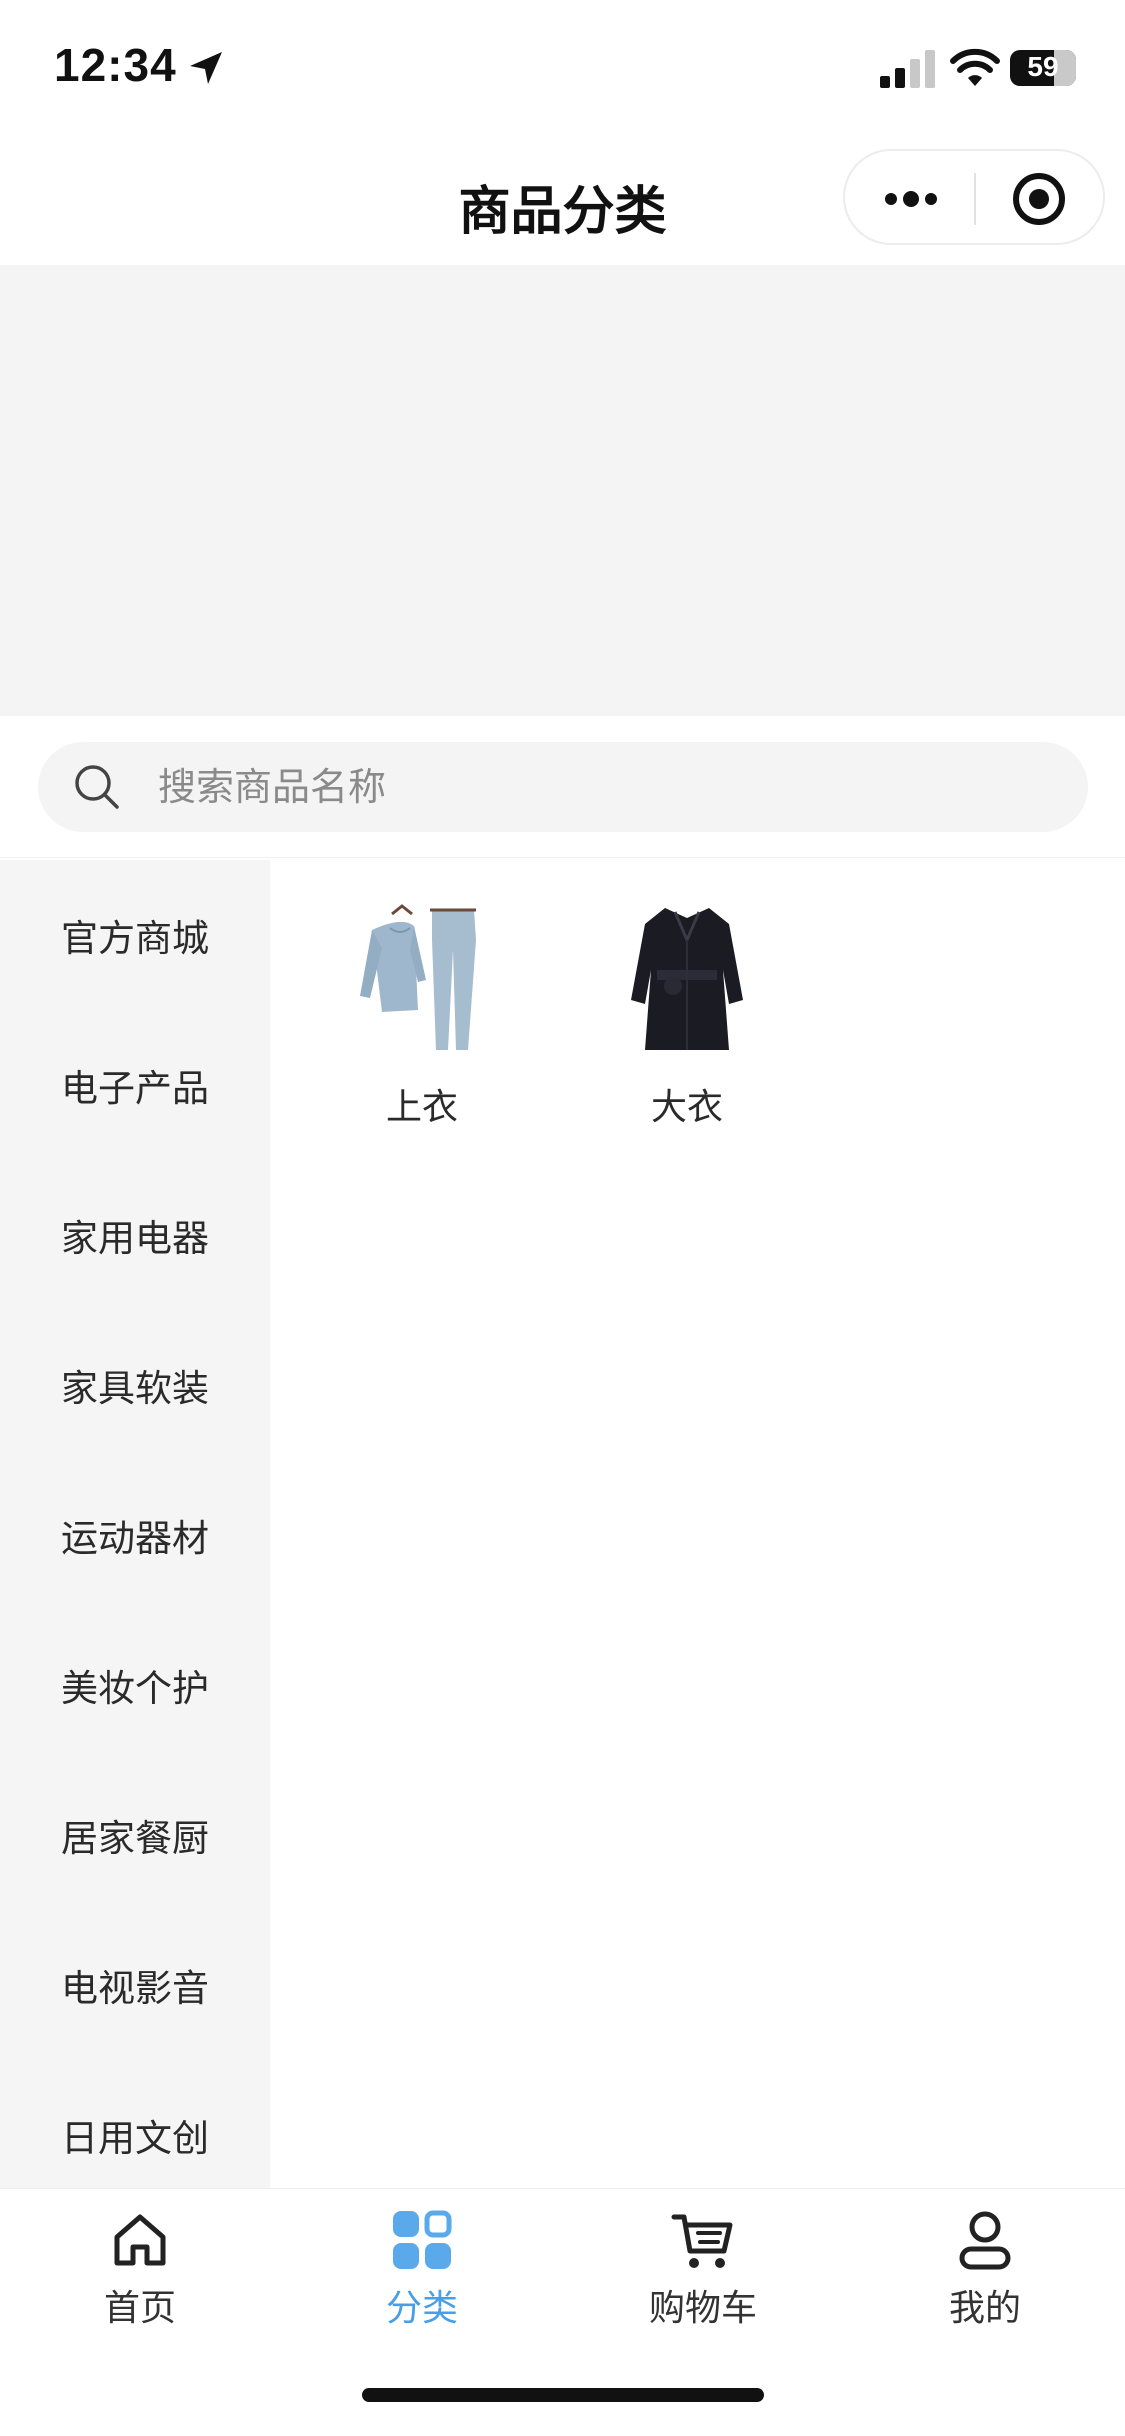 The image size is (1125, 2436). Describe the element at coordinates (702, 2308) in the screenshot. I see `tab-label: 购物车` at that location.